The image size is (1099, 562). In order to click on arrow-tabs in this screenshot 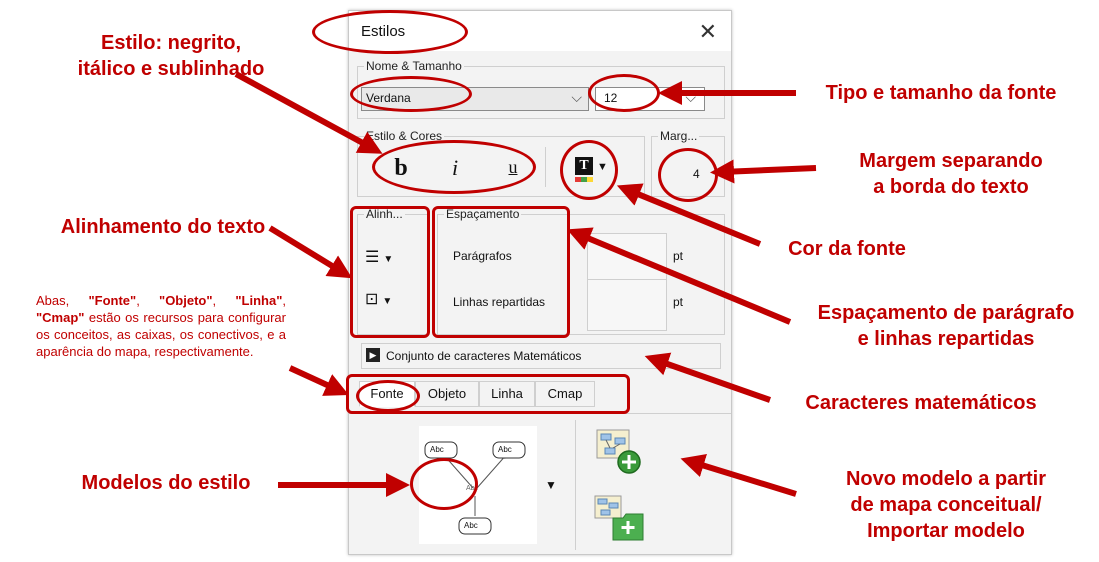, I will do `click(318, 380)`.